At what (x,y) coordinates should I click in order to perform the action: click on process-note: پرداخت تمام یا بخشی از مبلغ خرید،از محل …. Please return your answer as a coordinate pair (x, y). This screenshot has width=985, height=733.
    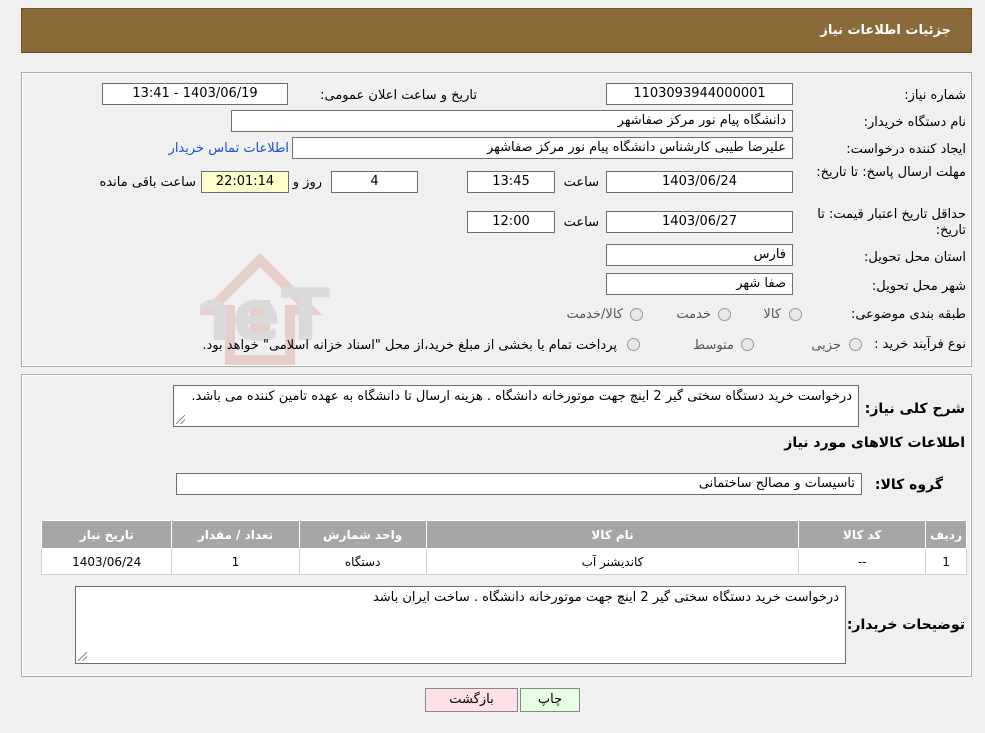
    Looking at the image, I should click on (409, 345).